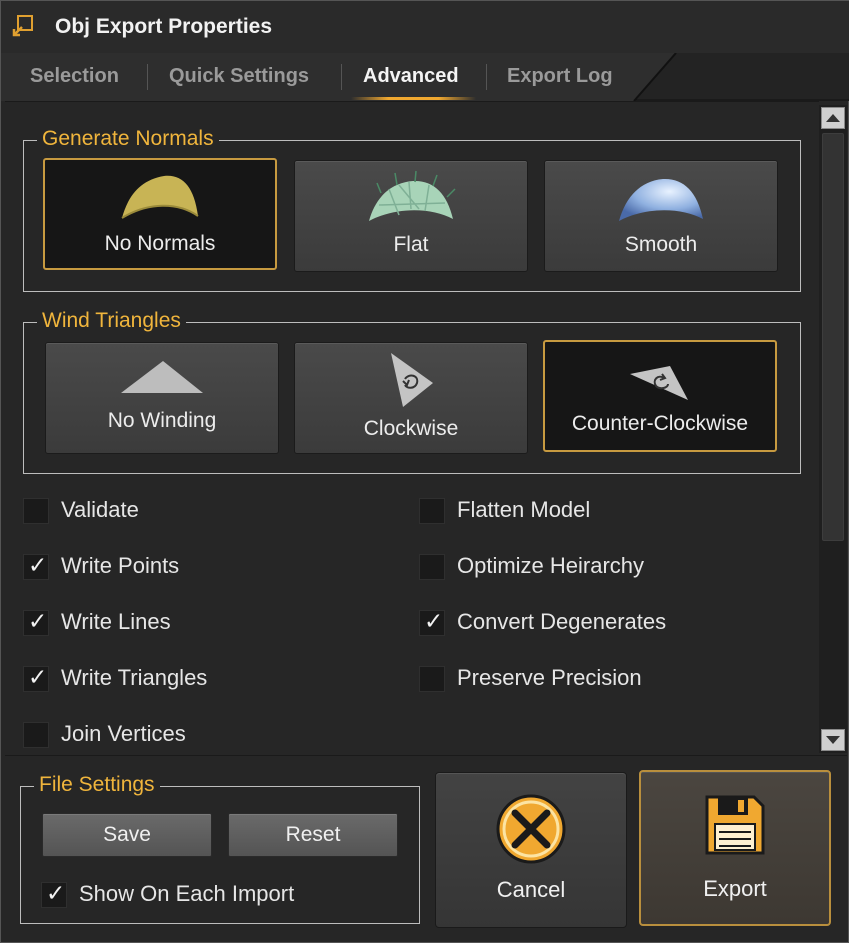  Describe the element at coordinates (735, 888) in the screenshot. I see `export-label: Export` at that location.